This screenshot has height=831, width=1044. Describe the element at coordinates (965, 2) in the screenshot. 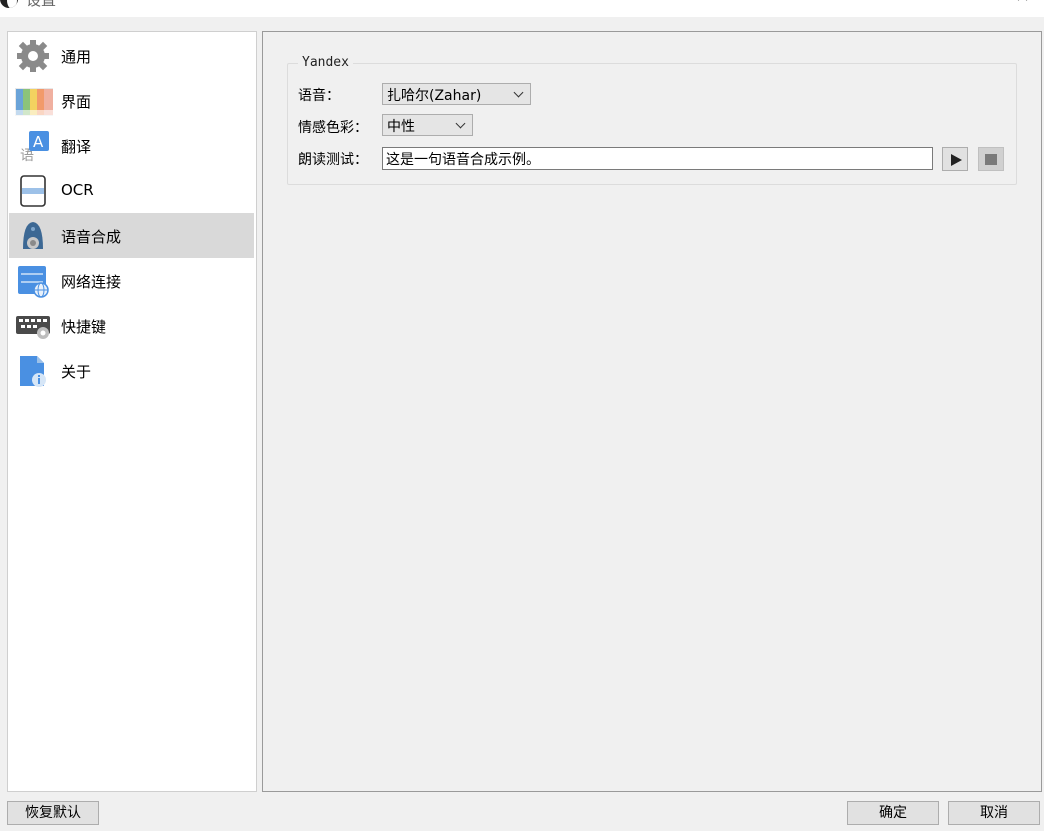

I see `help-icon: ?` at that location.